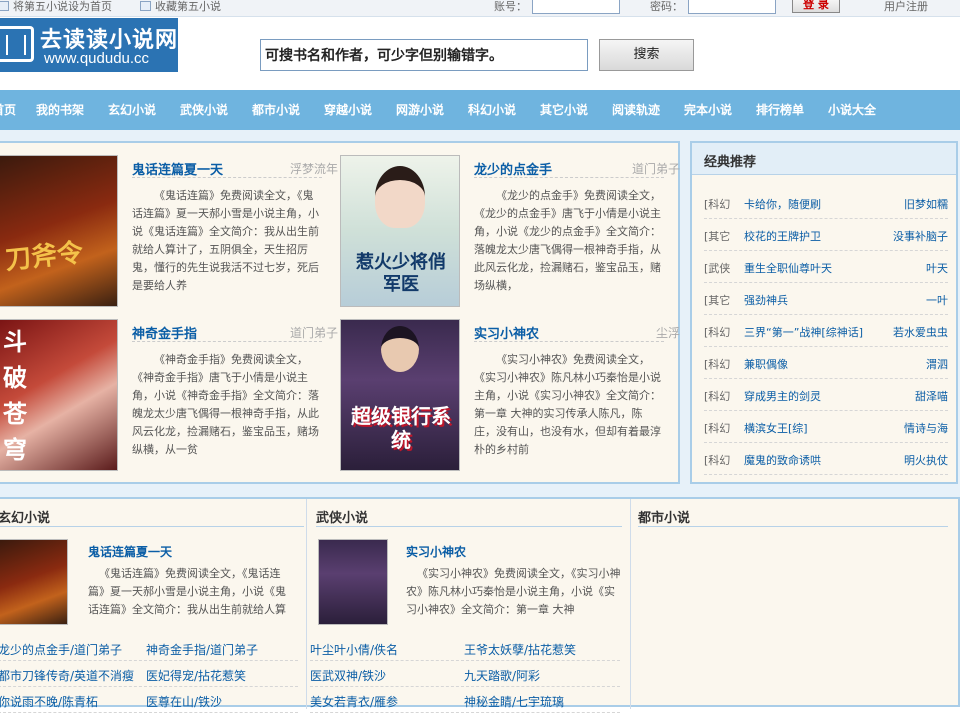 This screenshot has width=960, height=713. Describe the element at coordinates (49, 701) in the screenshot. I see `book-link: 你说雨不晚/陈青柘` at that location.